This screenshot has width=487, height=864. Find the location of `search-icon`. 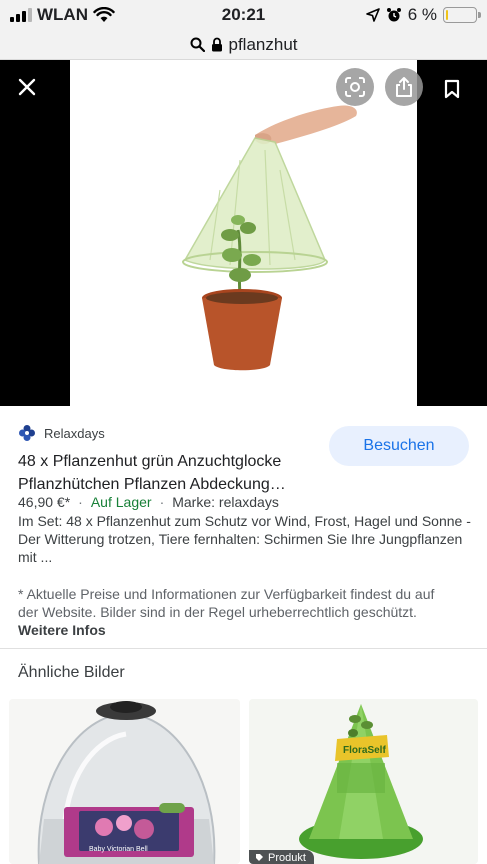

search-icon is located at coordinates (197, 44).